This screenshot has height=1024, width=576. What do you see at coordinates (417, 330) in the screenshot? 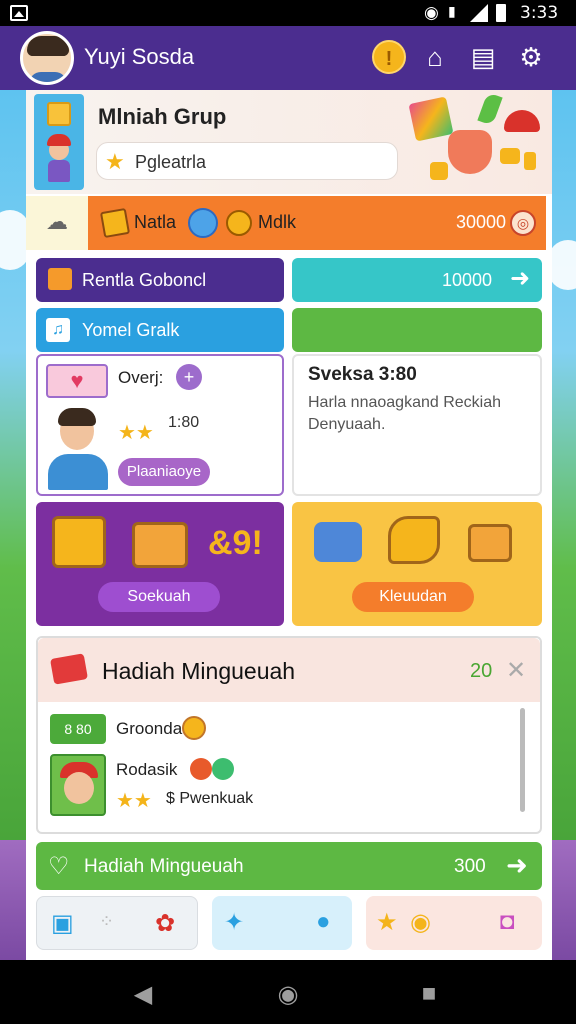
I see `green-button` at bounding box center [417, 330].